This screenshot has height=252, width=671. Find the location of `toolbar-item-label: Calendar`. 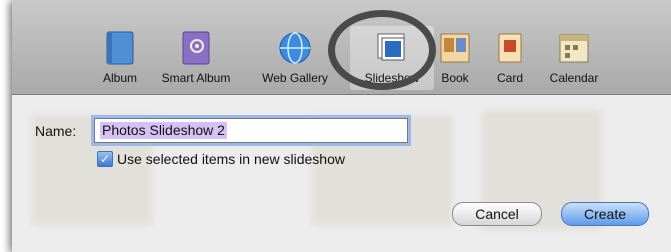

toolbar-item-label: Calendar is located at coordinates (574, 78).